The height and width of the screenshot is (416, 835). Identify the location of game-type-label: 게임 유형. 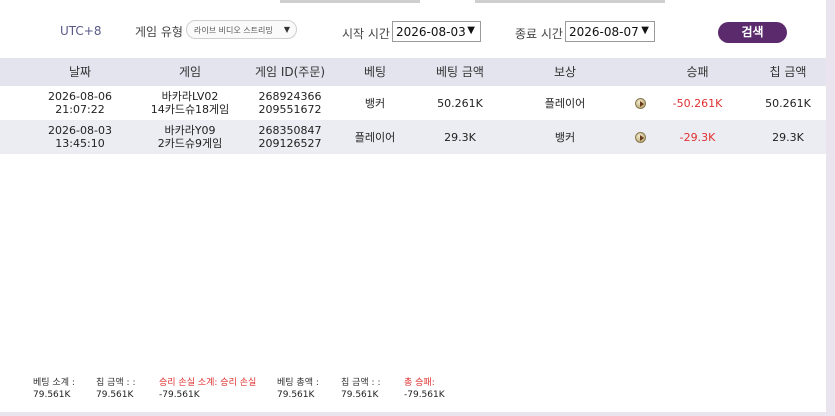
(159, 32).